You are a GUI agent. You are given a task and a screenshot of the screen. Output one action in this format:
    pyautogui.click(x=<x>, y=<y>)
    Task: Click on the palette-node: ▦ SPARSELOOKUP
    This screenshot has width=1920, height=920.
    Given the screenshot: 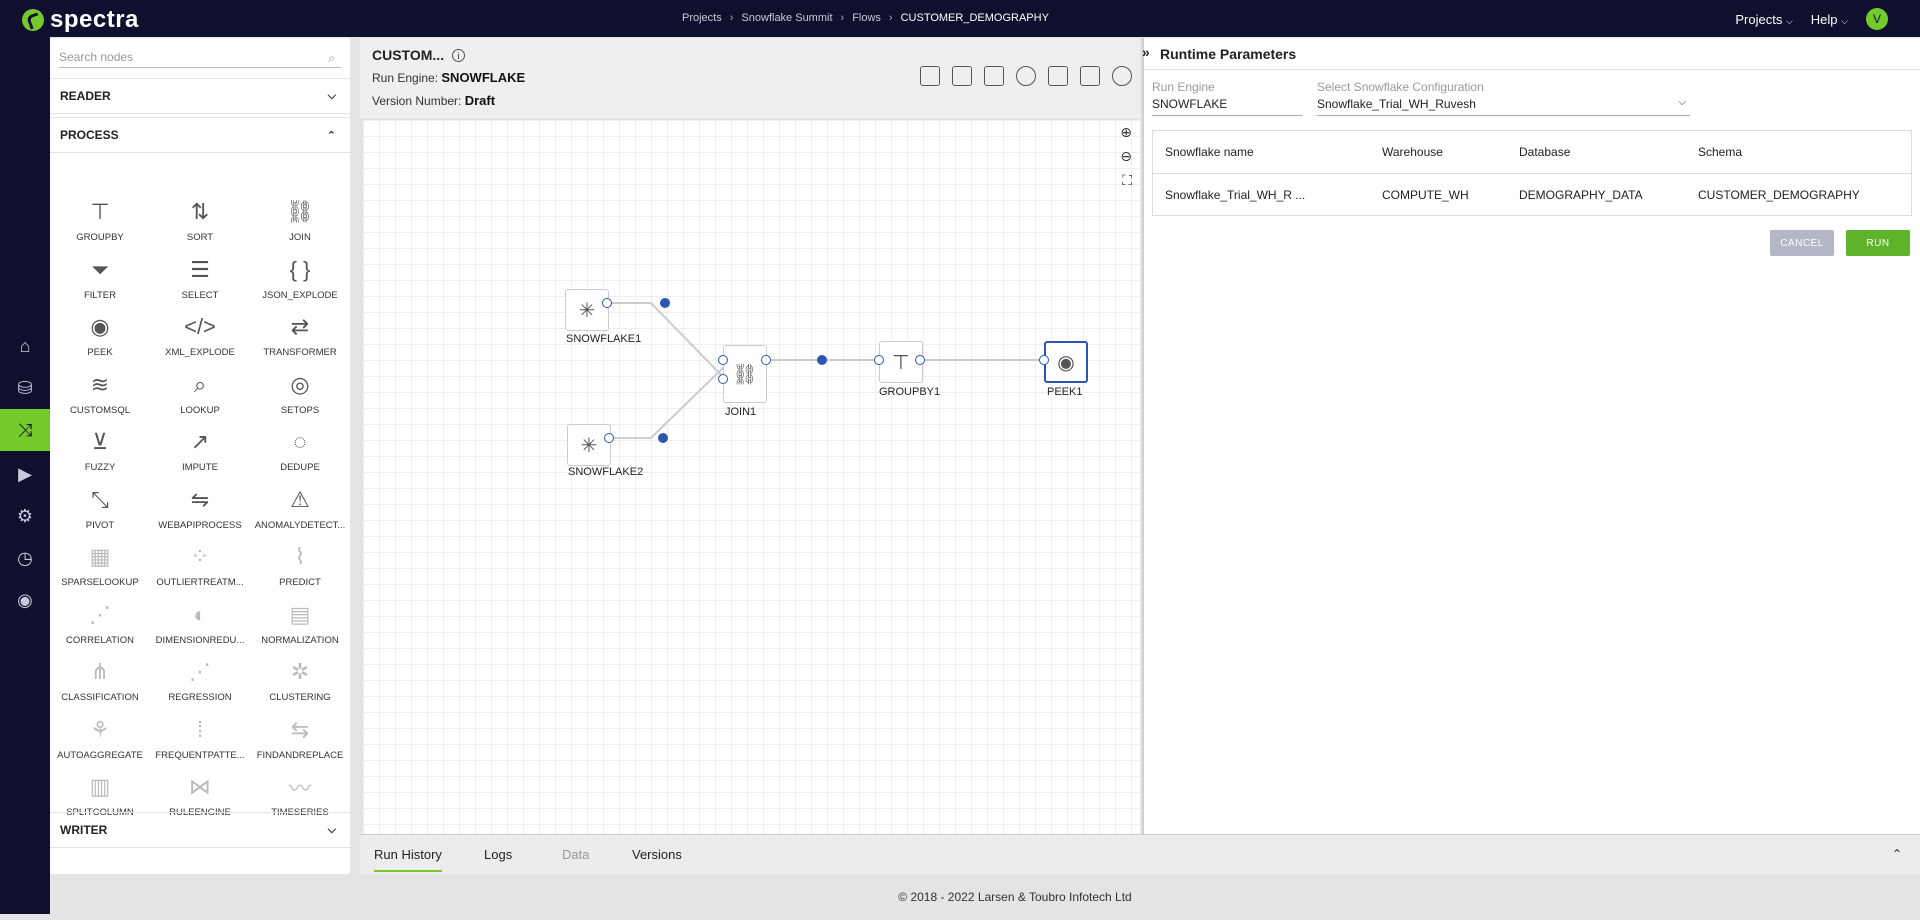 What is the action you would take?
    pyautogui.click(x=100, y=569)
    